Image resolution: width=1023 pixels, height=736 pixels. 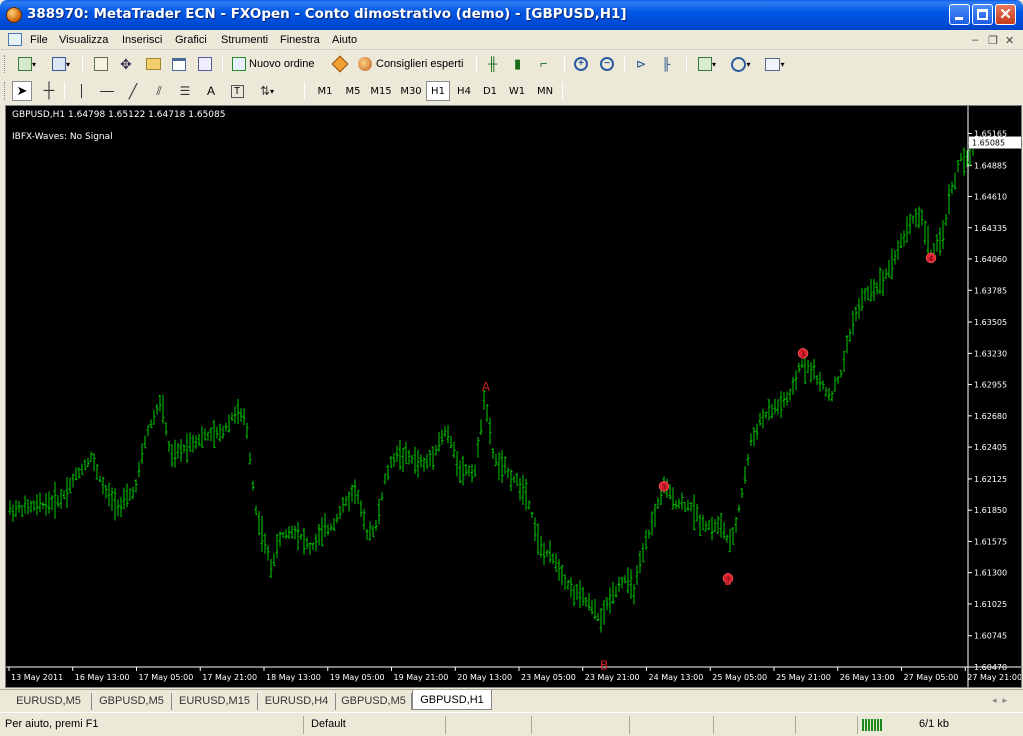 I want to click on zoom-out-button: −, so click(x=607, y=64).